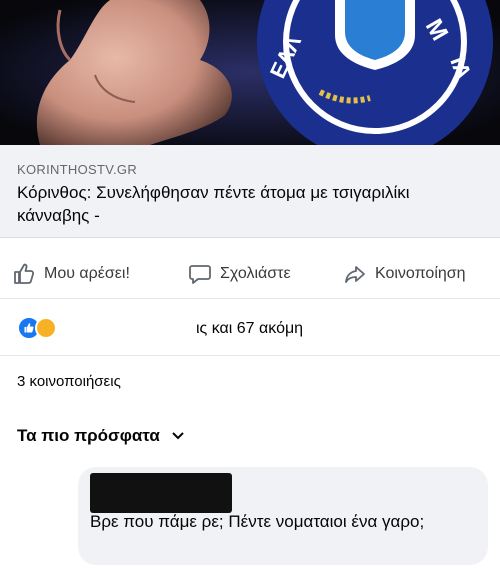 This screenshot has height=571, width=500. I want to click on share-icon, so click(355, 274).